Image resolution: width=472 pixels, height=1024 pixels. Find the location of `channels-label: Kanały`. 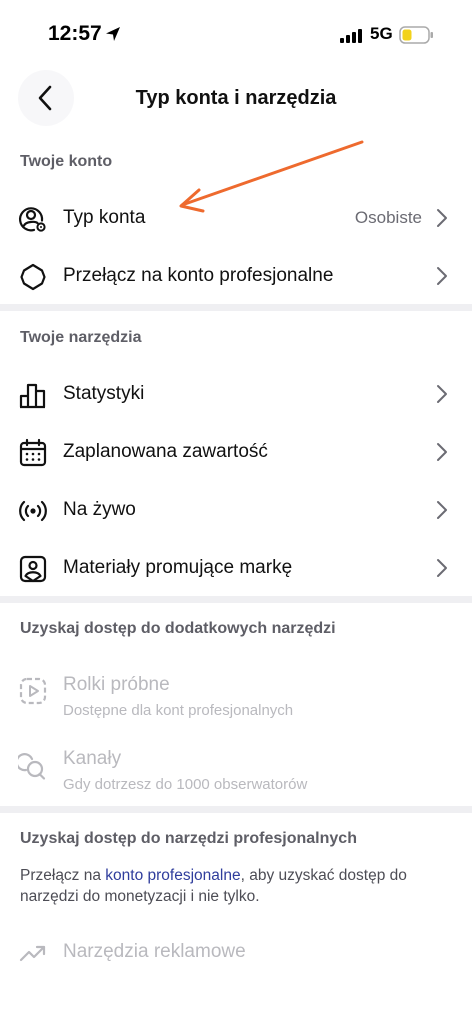

channels-label: Kanały is located at coordinates (92, 758).